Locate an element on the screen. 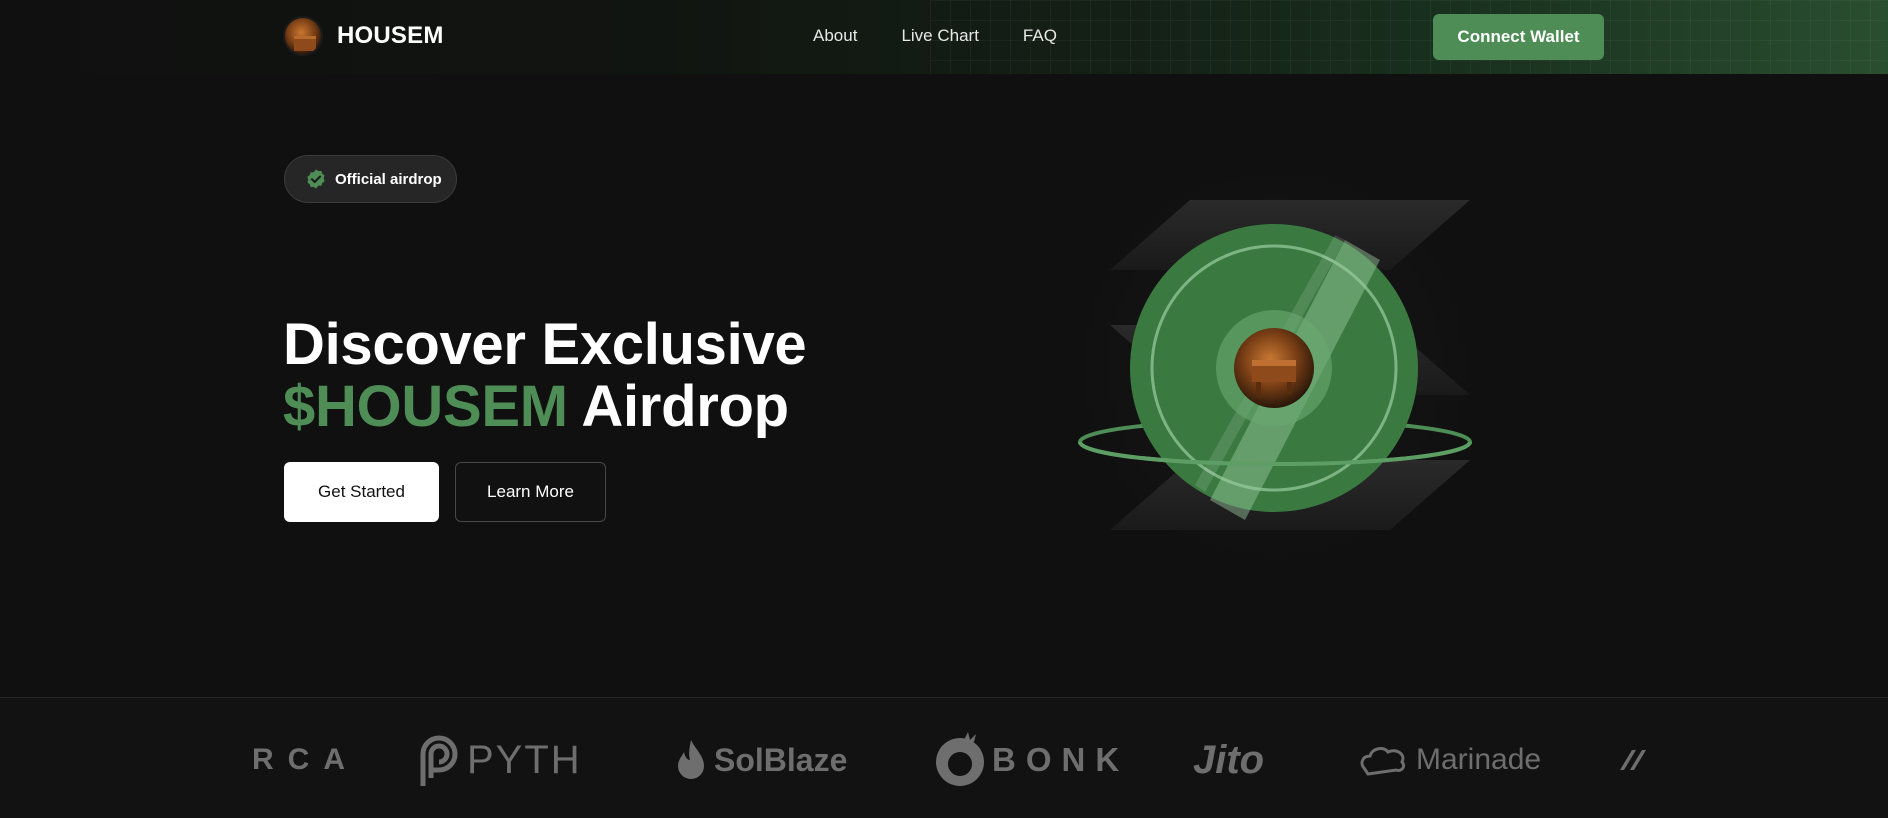 This screenshot has height=818, width=1888. nav-about: About is located at coordinates (835, 36).